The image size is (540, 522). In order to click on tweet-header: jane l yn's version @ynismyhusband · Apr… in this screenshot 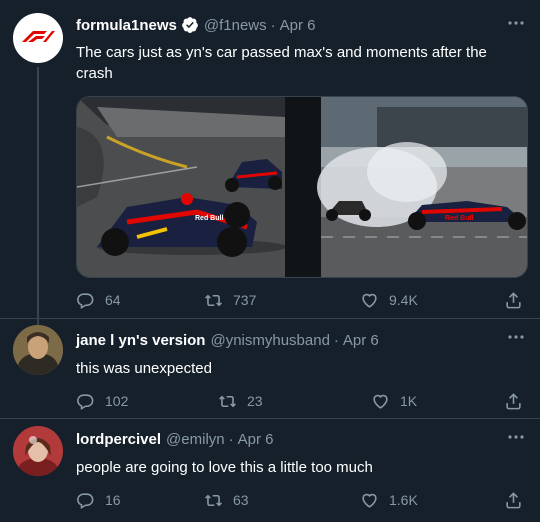, I will do `click(227, 340)`.